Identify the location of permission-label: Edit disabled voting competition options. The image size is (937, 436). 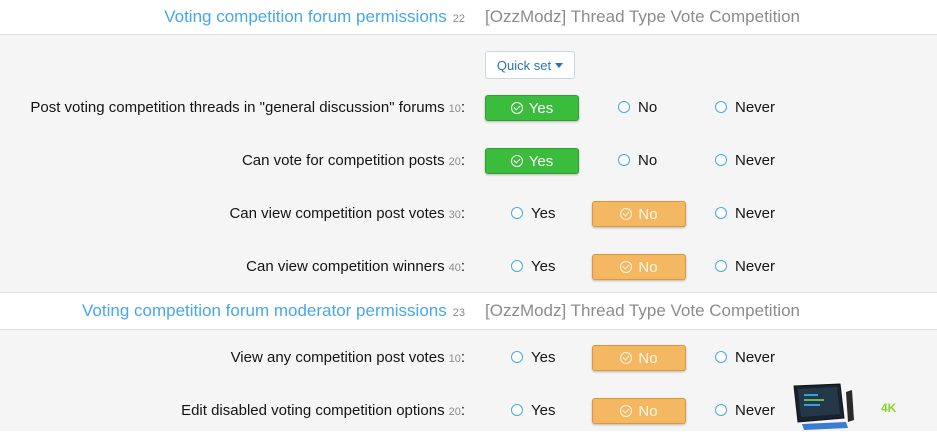
(313, 410).